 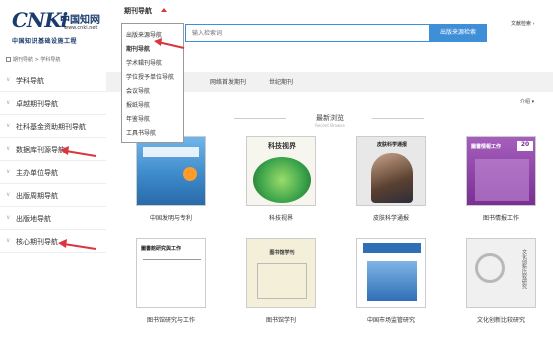 What do you see at coordinates (37, 196) in the screenshot?
I see `sidebar-item-label: 出版周期导航` at bounding box center [37, 196].